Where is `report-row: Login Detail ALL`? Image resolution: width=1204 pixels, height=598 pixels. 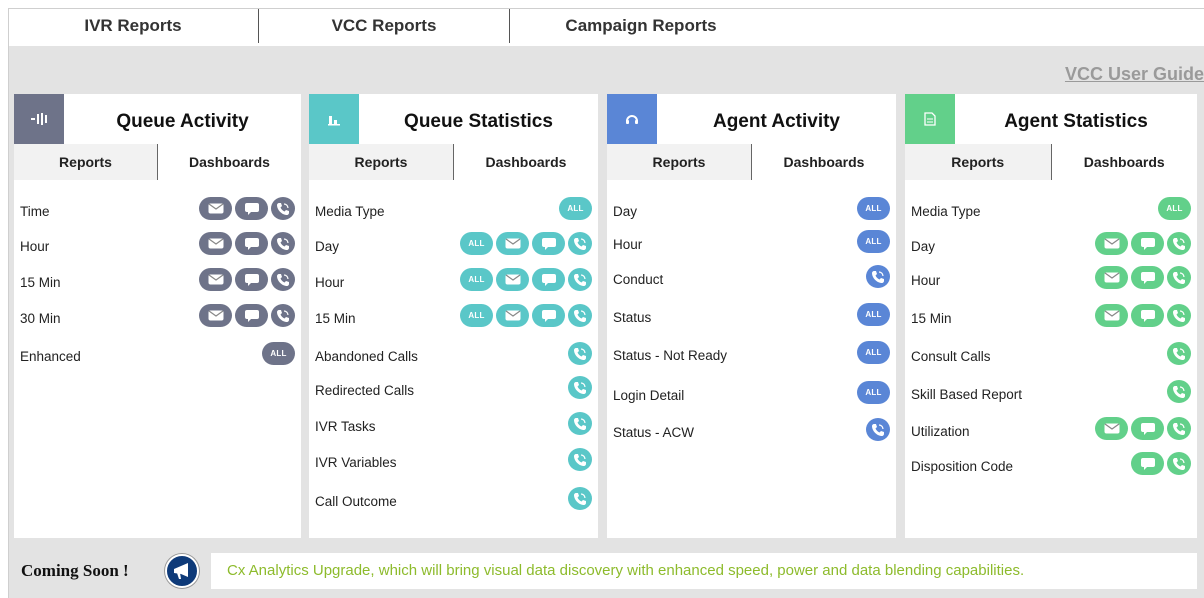
report-row: Login Detail ALL is located at coordinates (751, 396).